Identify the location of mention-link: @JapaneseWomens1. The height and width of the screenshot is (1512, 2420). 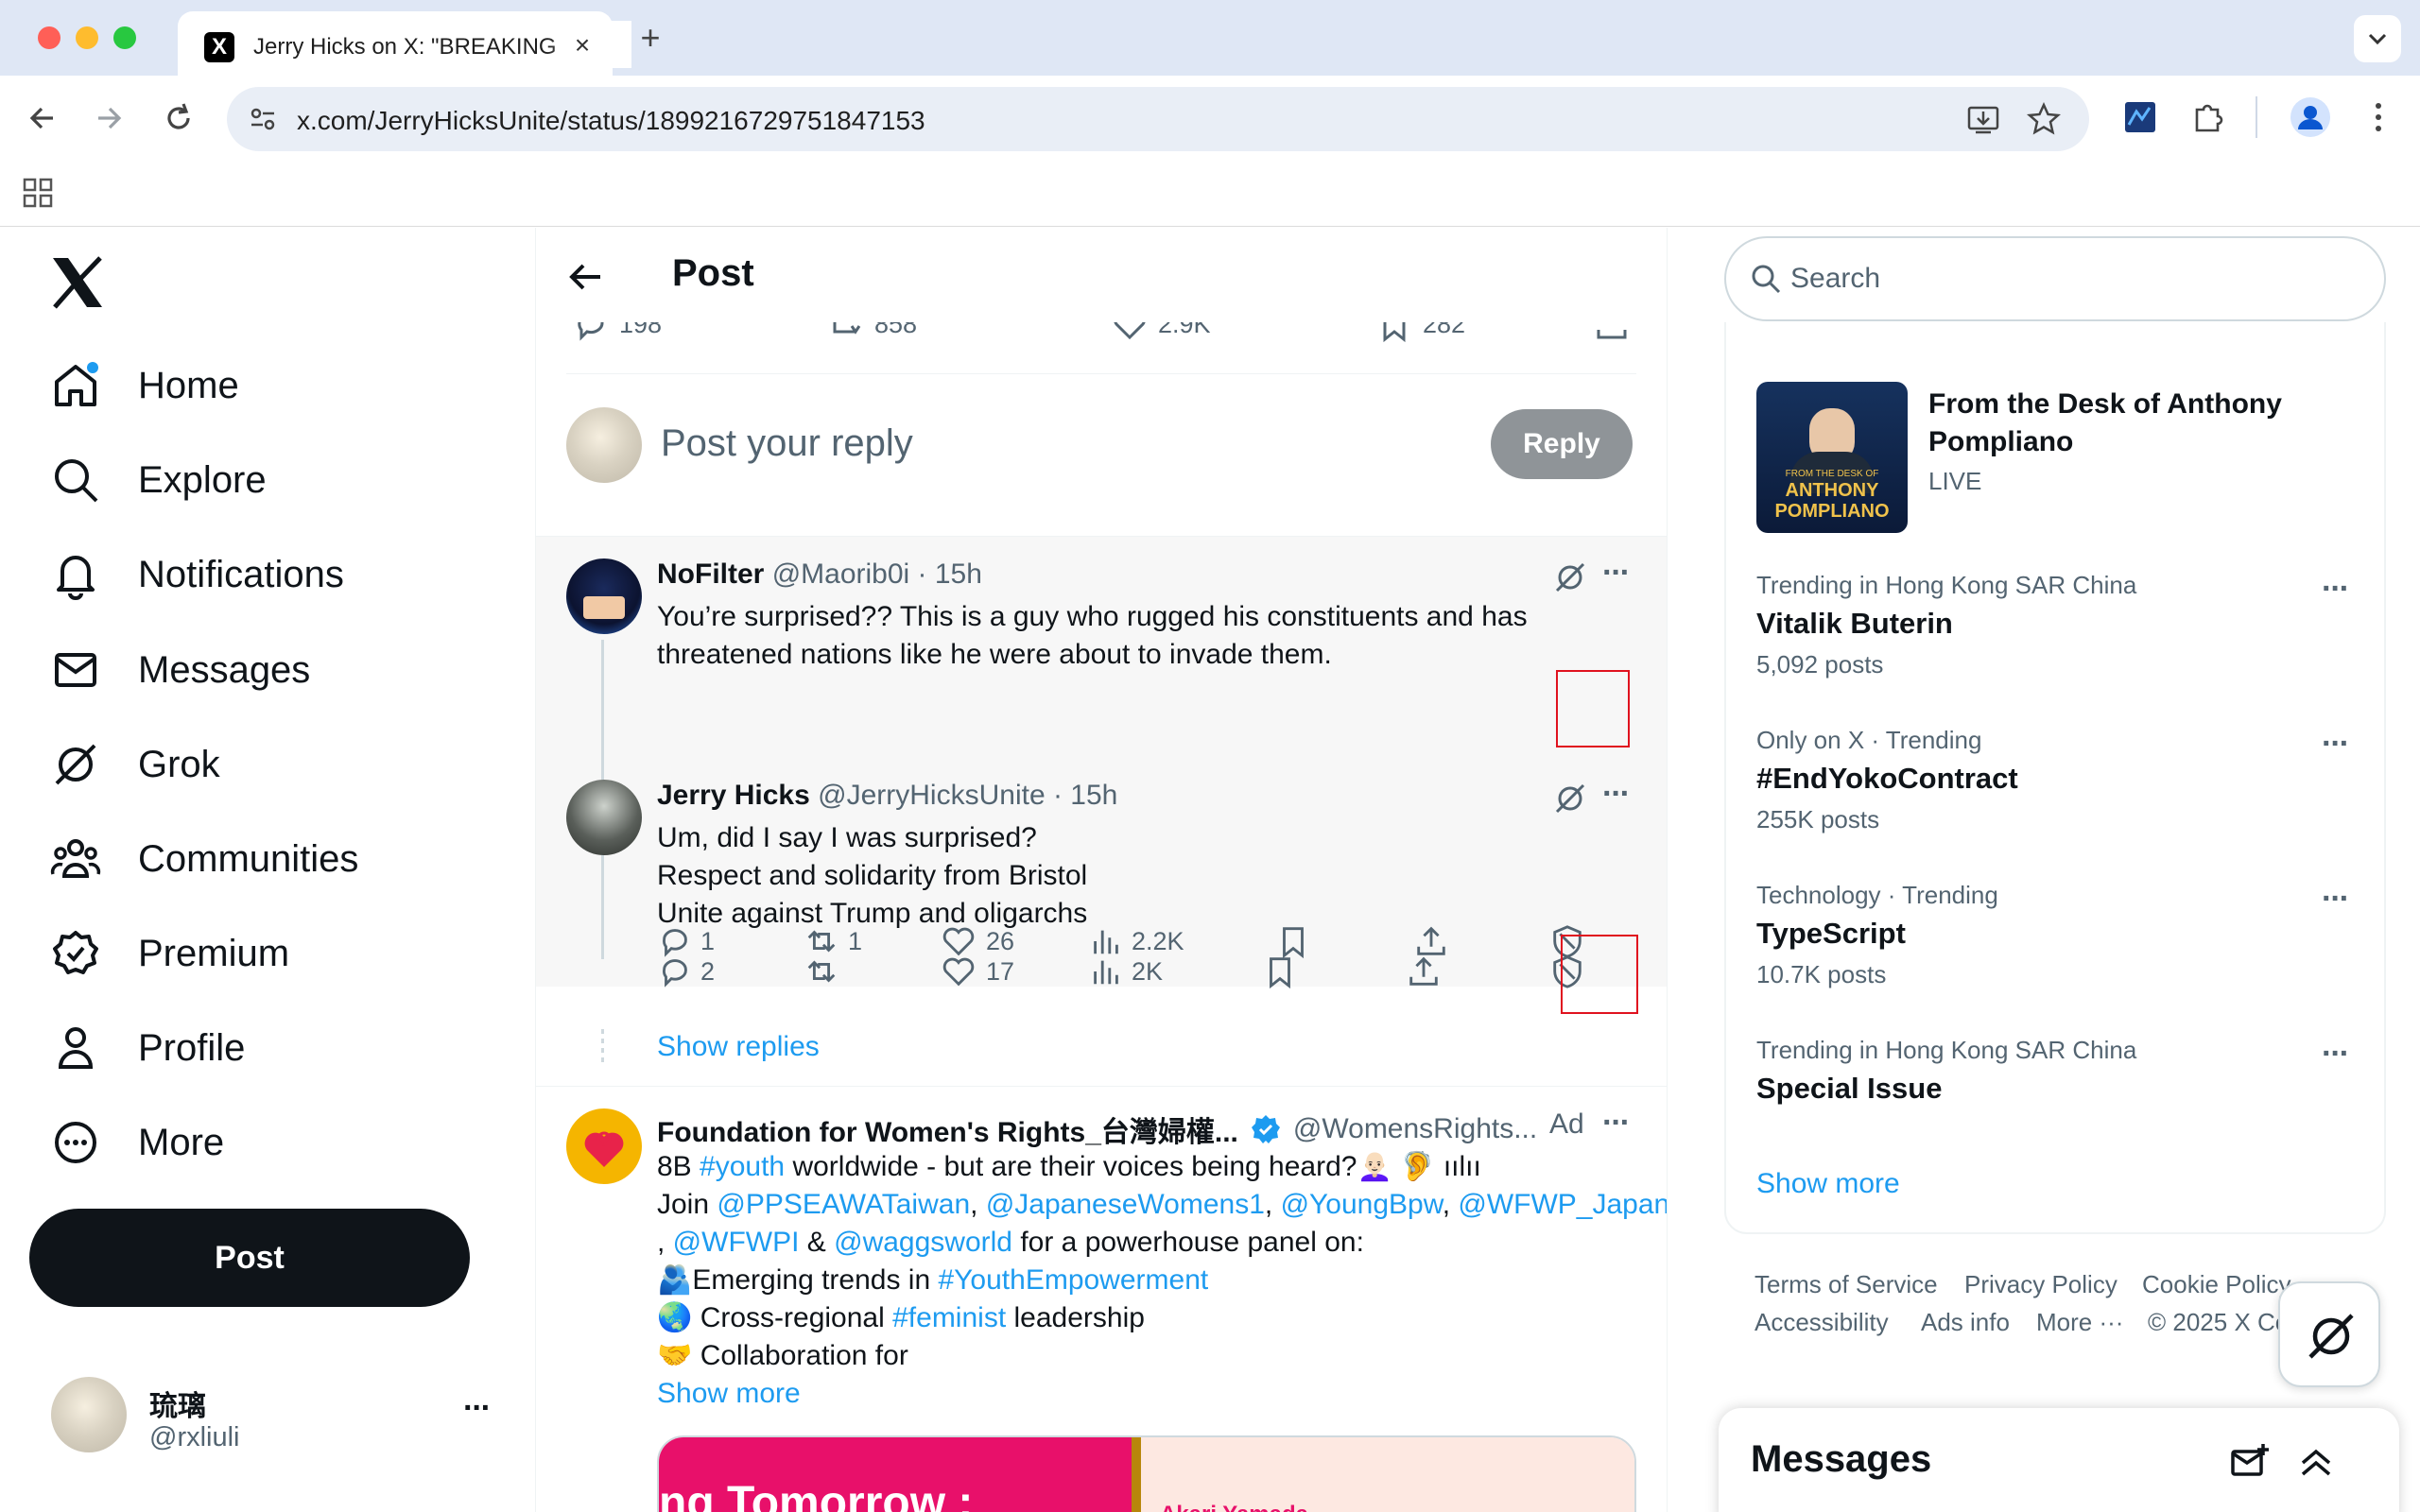
(1125, 1204).